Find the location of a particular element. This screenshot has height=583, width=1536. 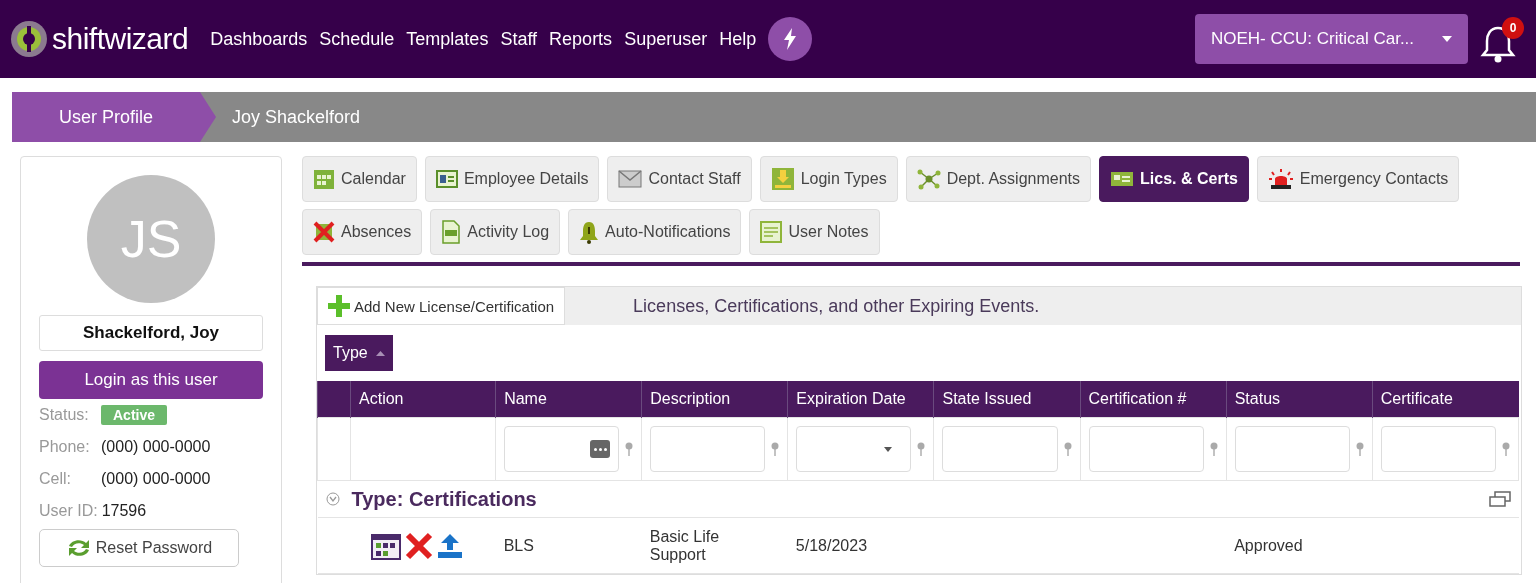

tab: Contact Staff is located at coordinates (679, 179).